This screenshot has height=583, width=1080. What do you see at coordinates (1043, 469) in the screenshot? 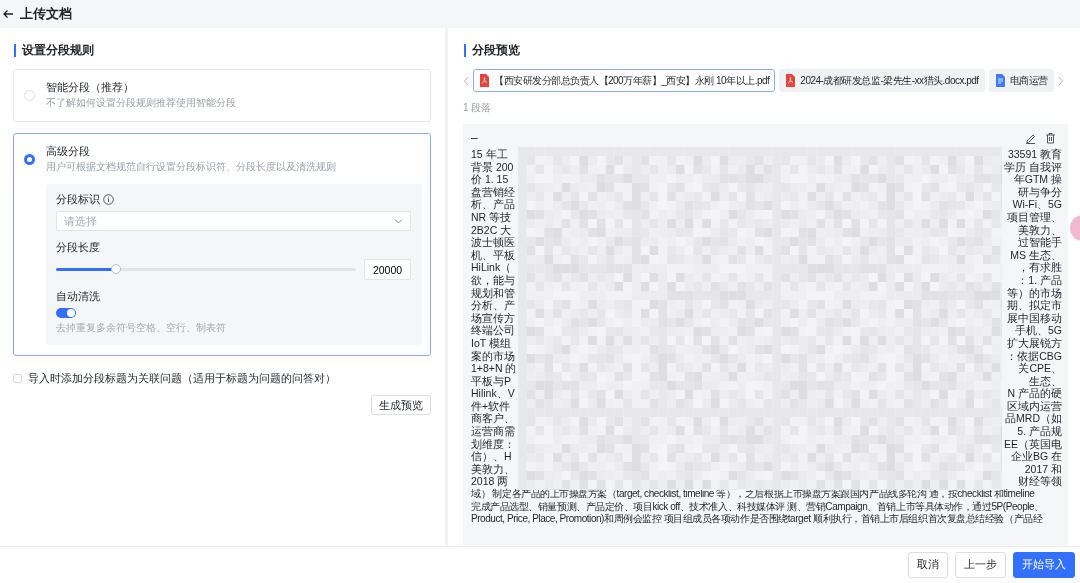
I see `text-fragment: 2017 和` at bounding box center [1043, 469].